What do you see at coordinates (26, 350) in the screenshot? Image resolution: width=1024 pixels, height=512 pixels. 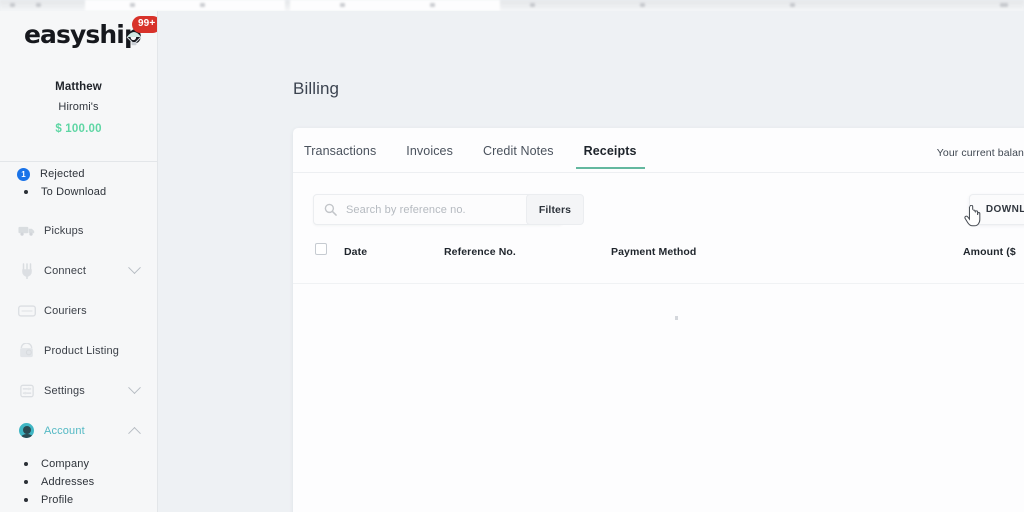 I see `tag-icon` at bounding box center [26, 350].